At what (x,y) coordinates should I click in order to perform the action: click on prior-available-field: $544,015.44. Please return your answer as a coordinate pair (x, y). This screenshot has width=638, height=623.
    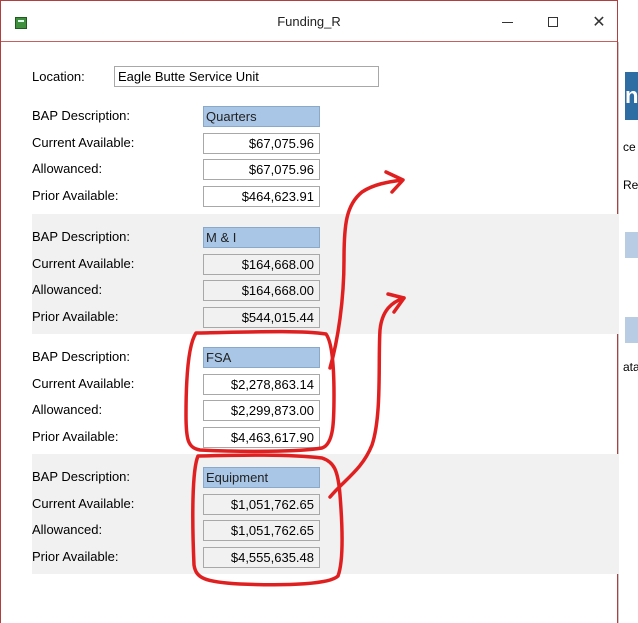
    Looking at the image, I should click on (261, 317).